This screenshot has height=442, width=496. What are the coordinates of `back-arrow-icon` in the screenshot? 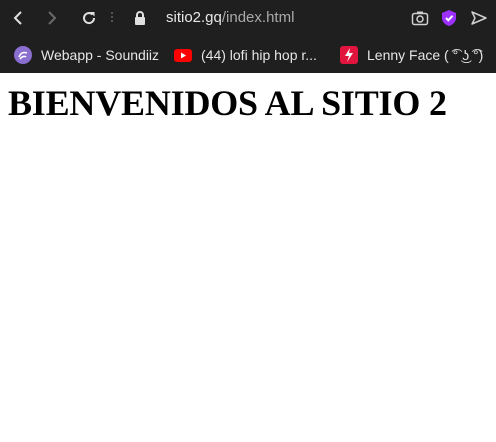 It's located at (17, 18).